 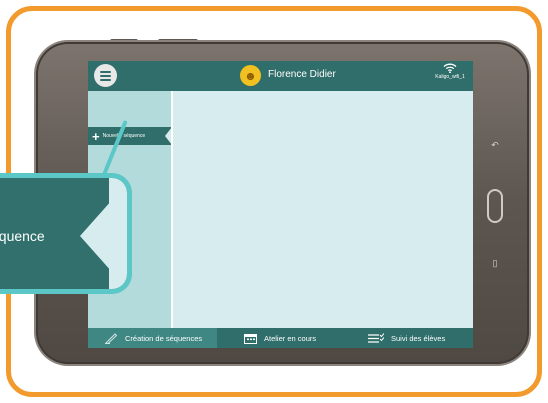 I want to click on tab-creation-sequences: Création de séquences, so click(x=152, y=338).